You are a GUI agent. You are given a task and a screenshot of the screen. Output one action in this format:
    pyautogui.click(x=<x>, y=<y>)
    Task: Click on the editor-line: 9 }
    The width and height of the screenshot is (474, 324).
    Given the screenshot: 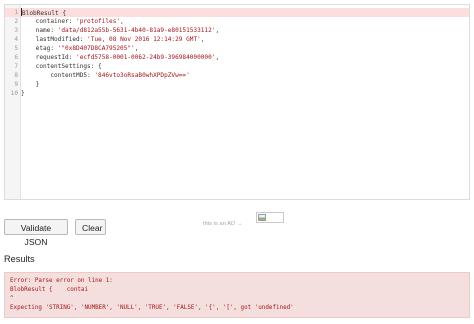 What is the action you would take?
    pyautogui.click(x=237, y=84)
    